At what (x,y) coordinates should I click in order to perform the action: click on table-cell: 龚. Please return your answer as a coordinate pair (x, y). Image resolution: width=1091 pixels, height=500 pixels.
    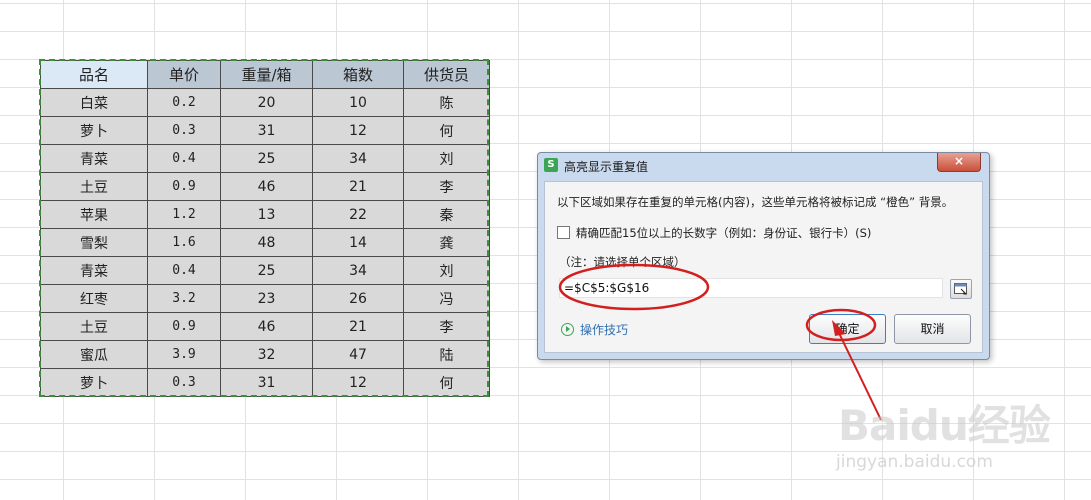
    Looking at the image, I should click on (446, 242).